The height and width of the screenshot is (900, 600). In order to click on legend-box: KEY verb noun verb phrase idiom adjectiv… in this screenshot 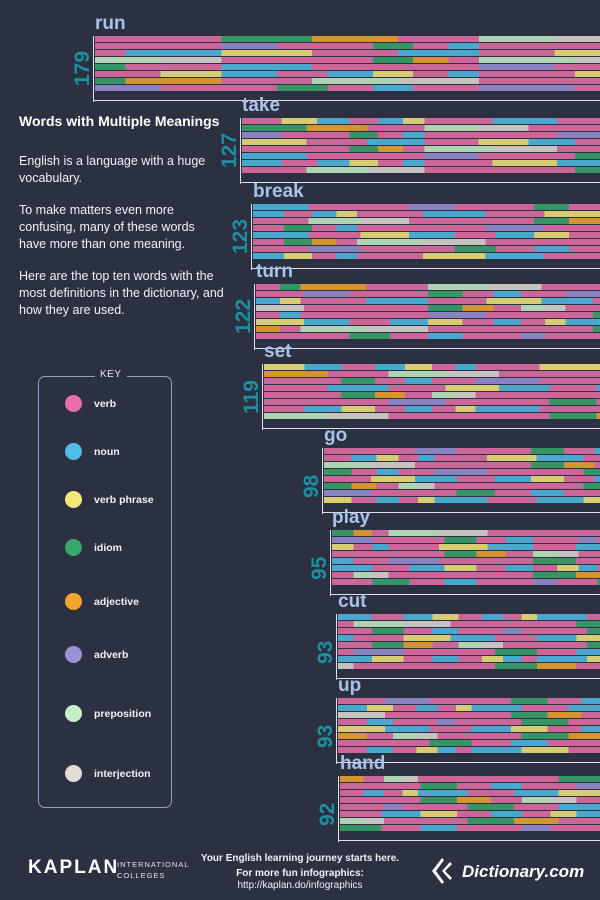, I will do `click(105, 588)`.